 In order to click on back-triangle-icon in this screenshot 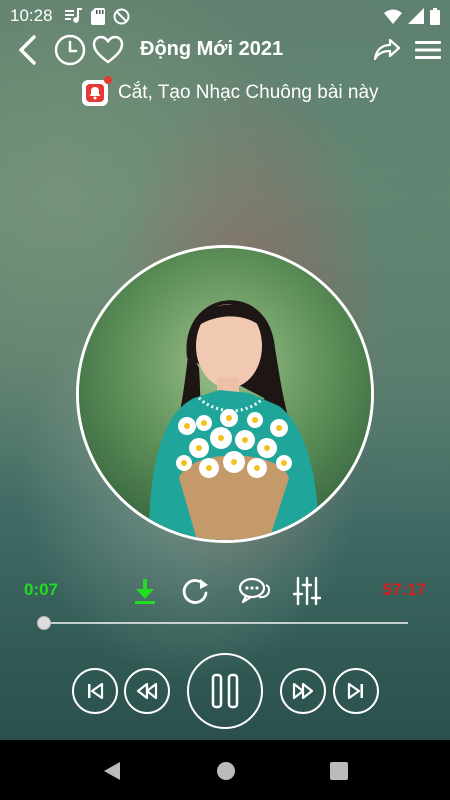, I will do `click(112, 771)`.